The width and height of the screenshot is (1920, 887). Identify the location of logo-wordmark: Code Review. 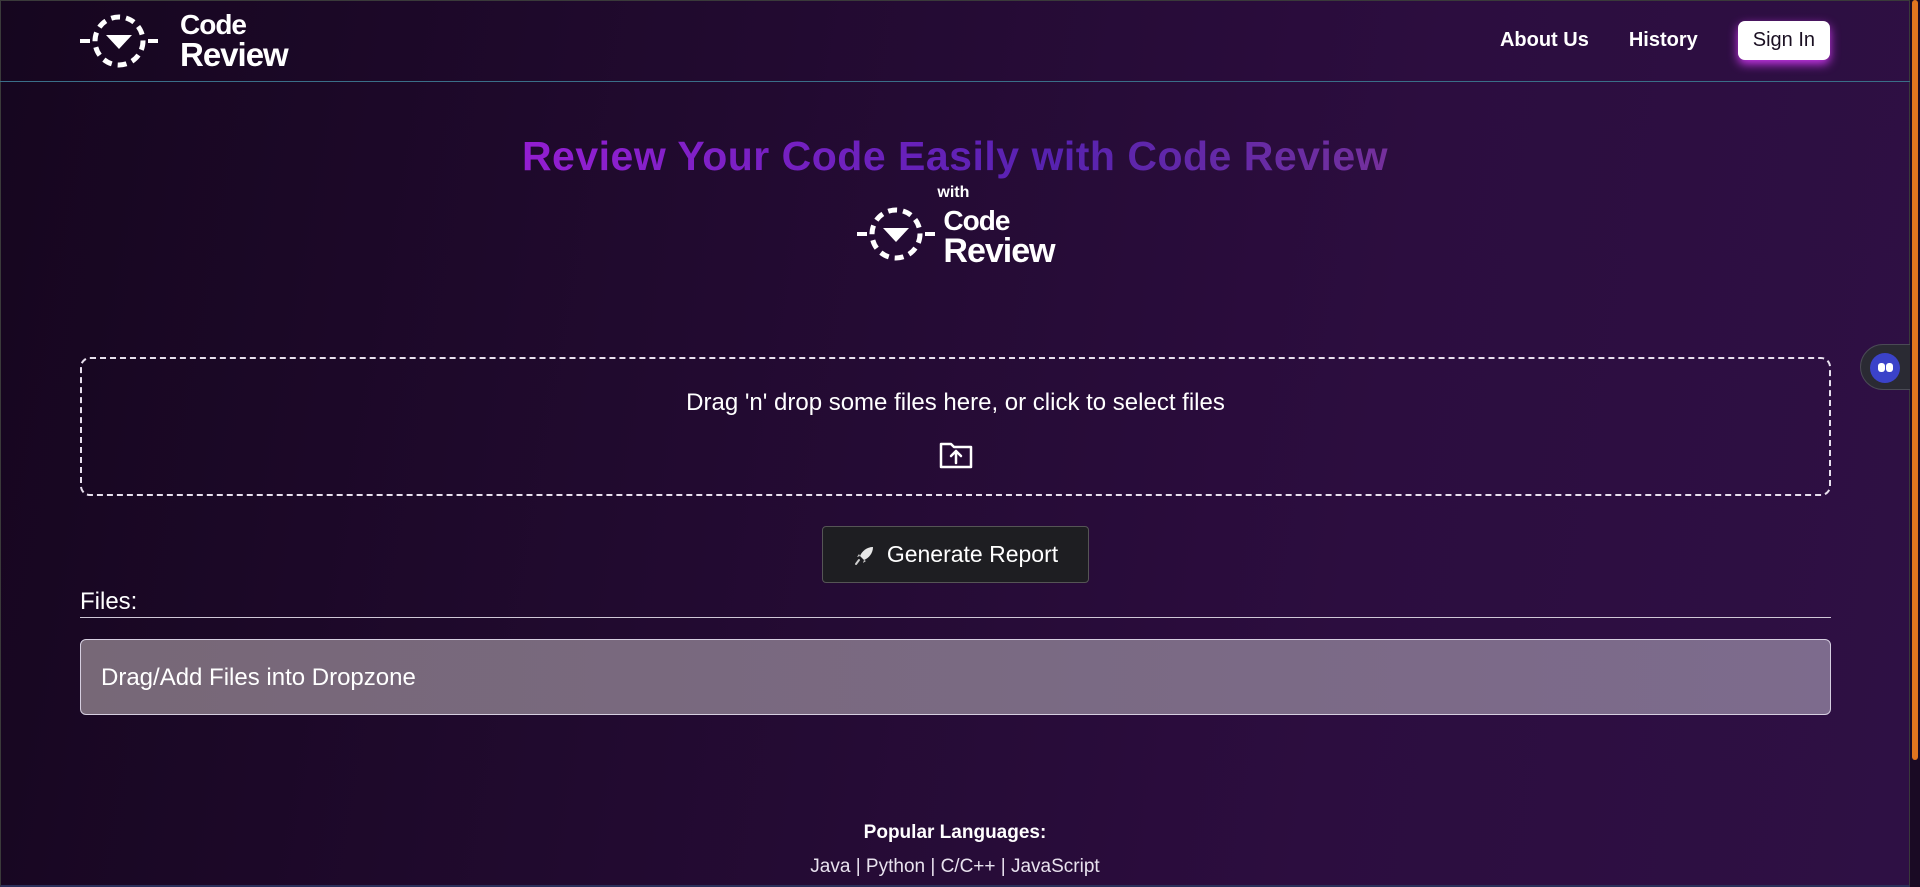
(234, 41).